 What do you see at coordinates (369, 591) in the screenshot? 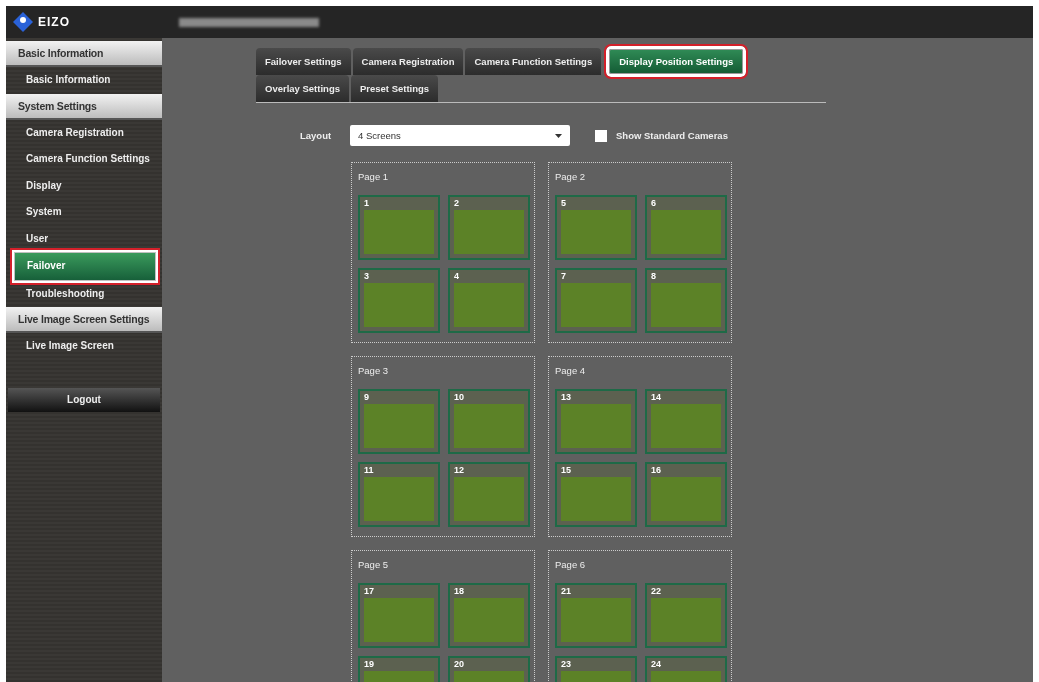
I see `screen-number: 17` at bounding box center [369, 591].